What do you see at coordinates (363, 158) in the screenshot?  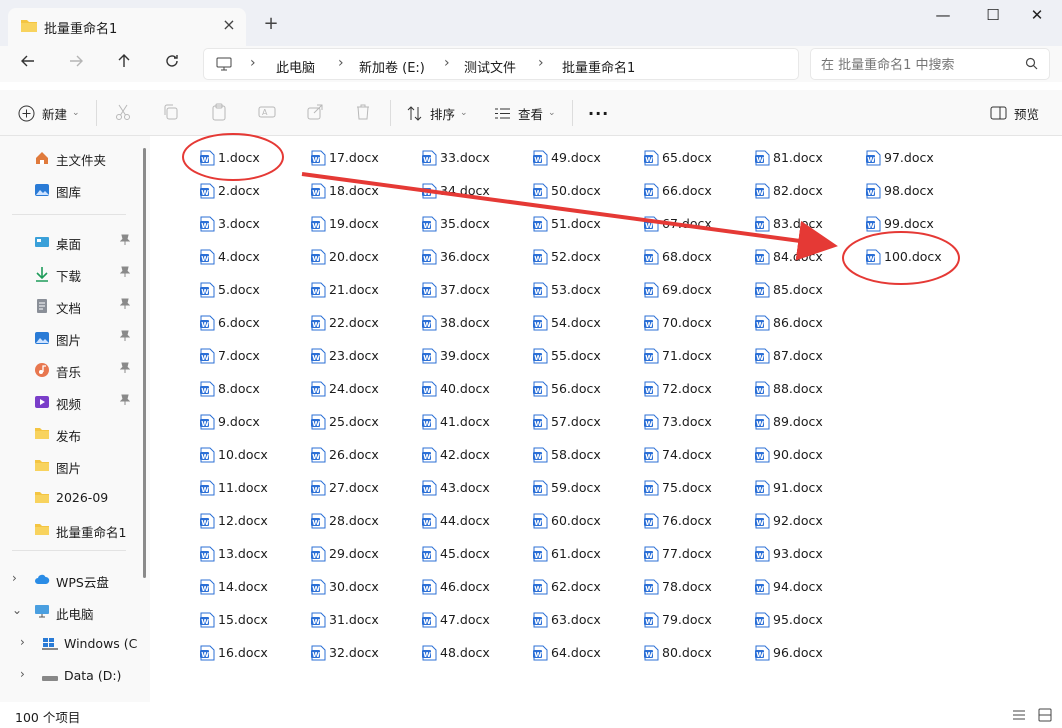 I see `file-item: W 17.docx` at bounding box center [363, 158].